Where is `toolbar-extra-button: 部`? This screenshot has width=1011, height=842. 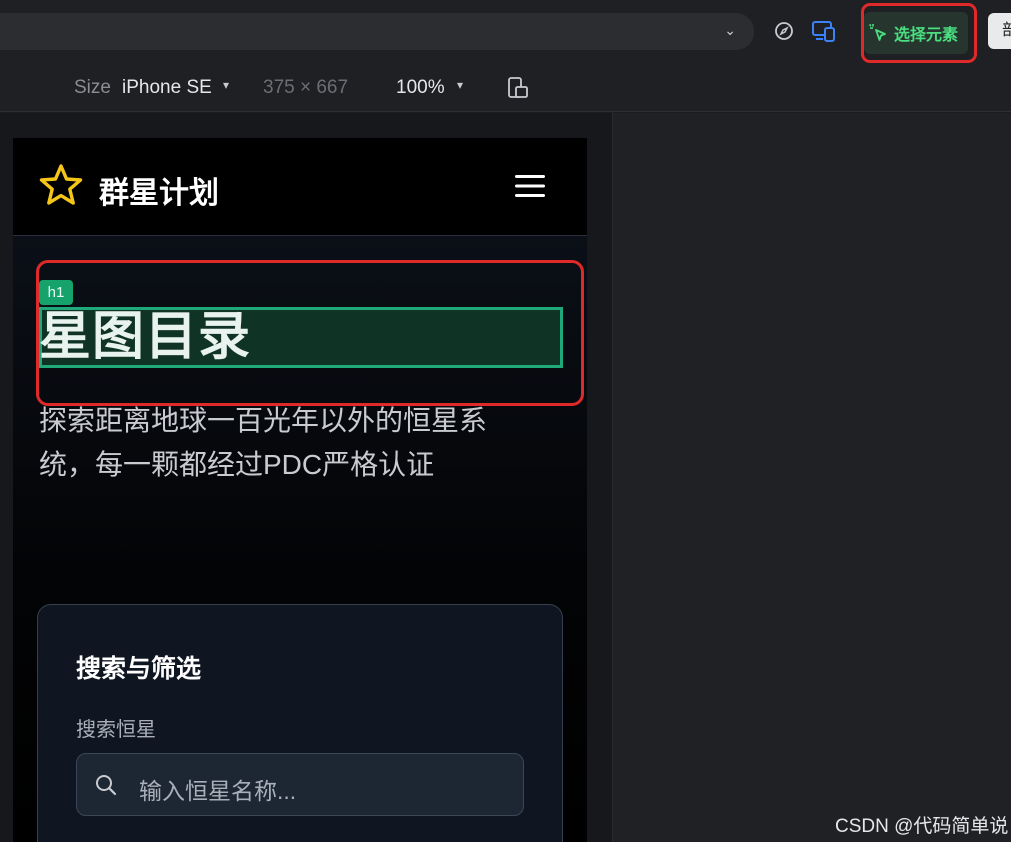 toolbar-extra-button: 部 is located at coordinates (999, 31).